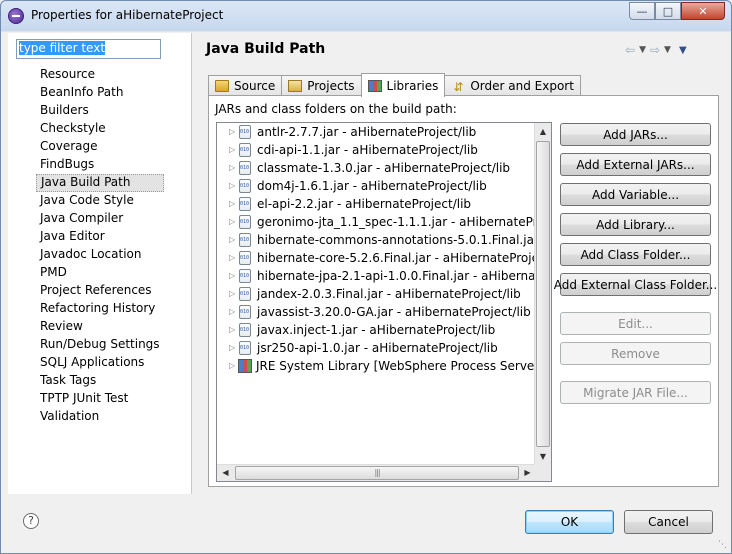 This screenshot has height=554, width=732. What do you see at coordinates (100, 327) in the screenshot?
I see `nav-item: Review` at bounding box center [100, 327].